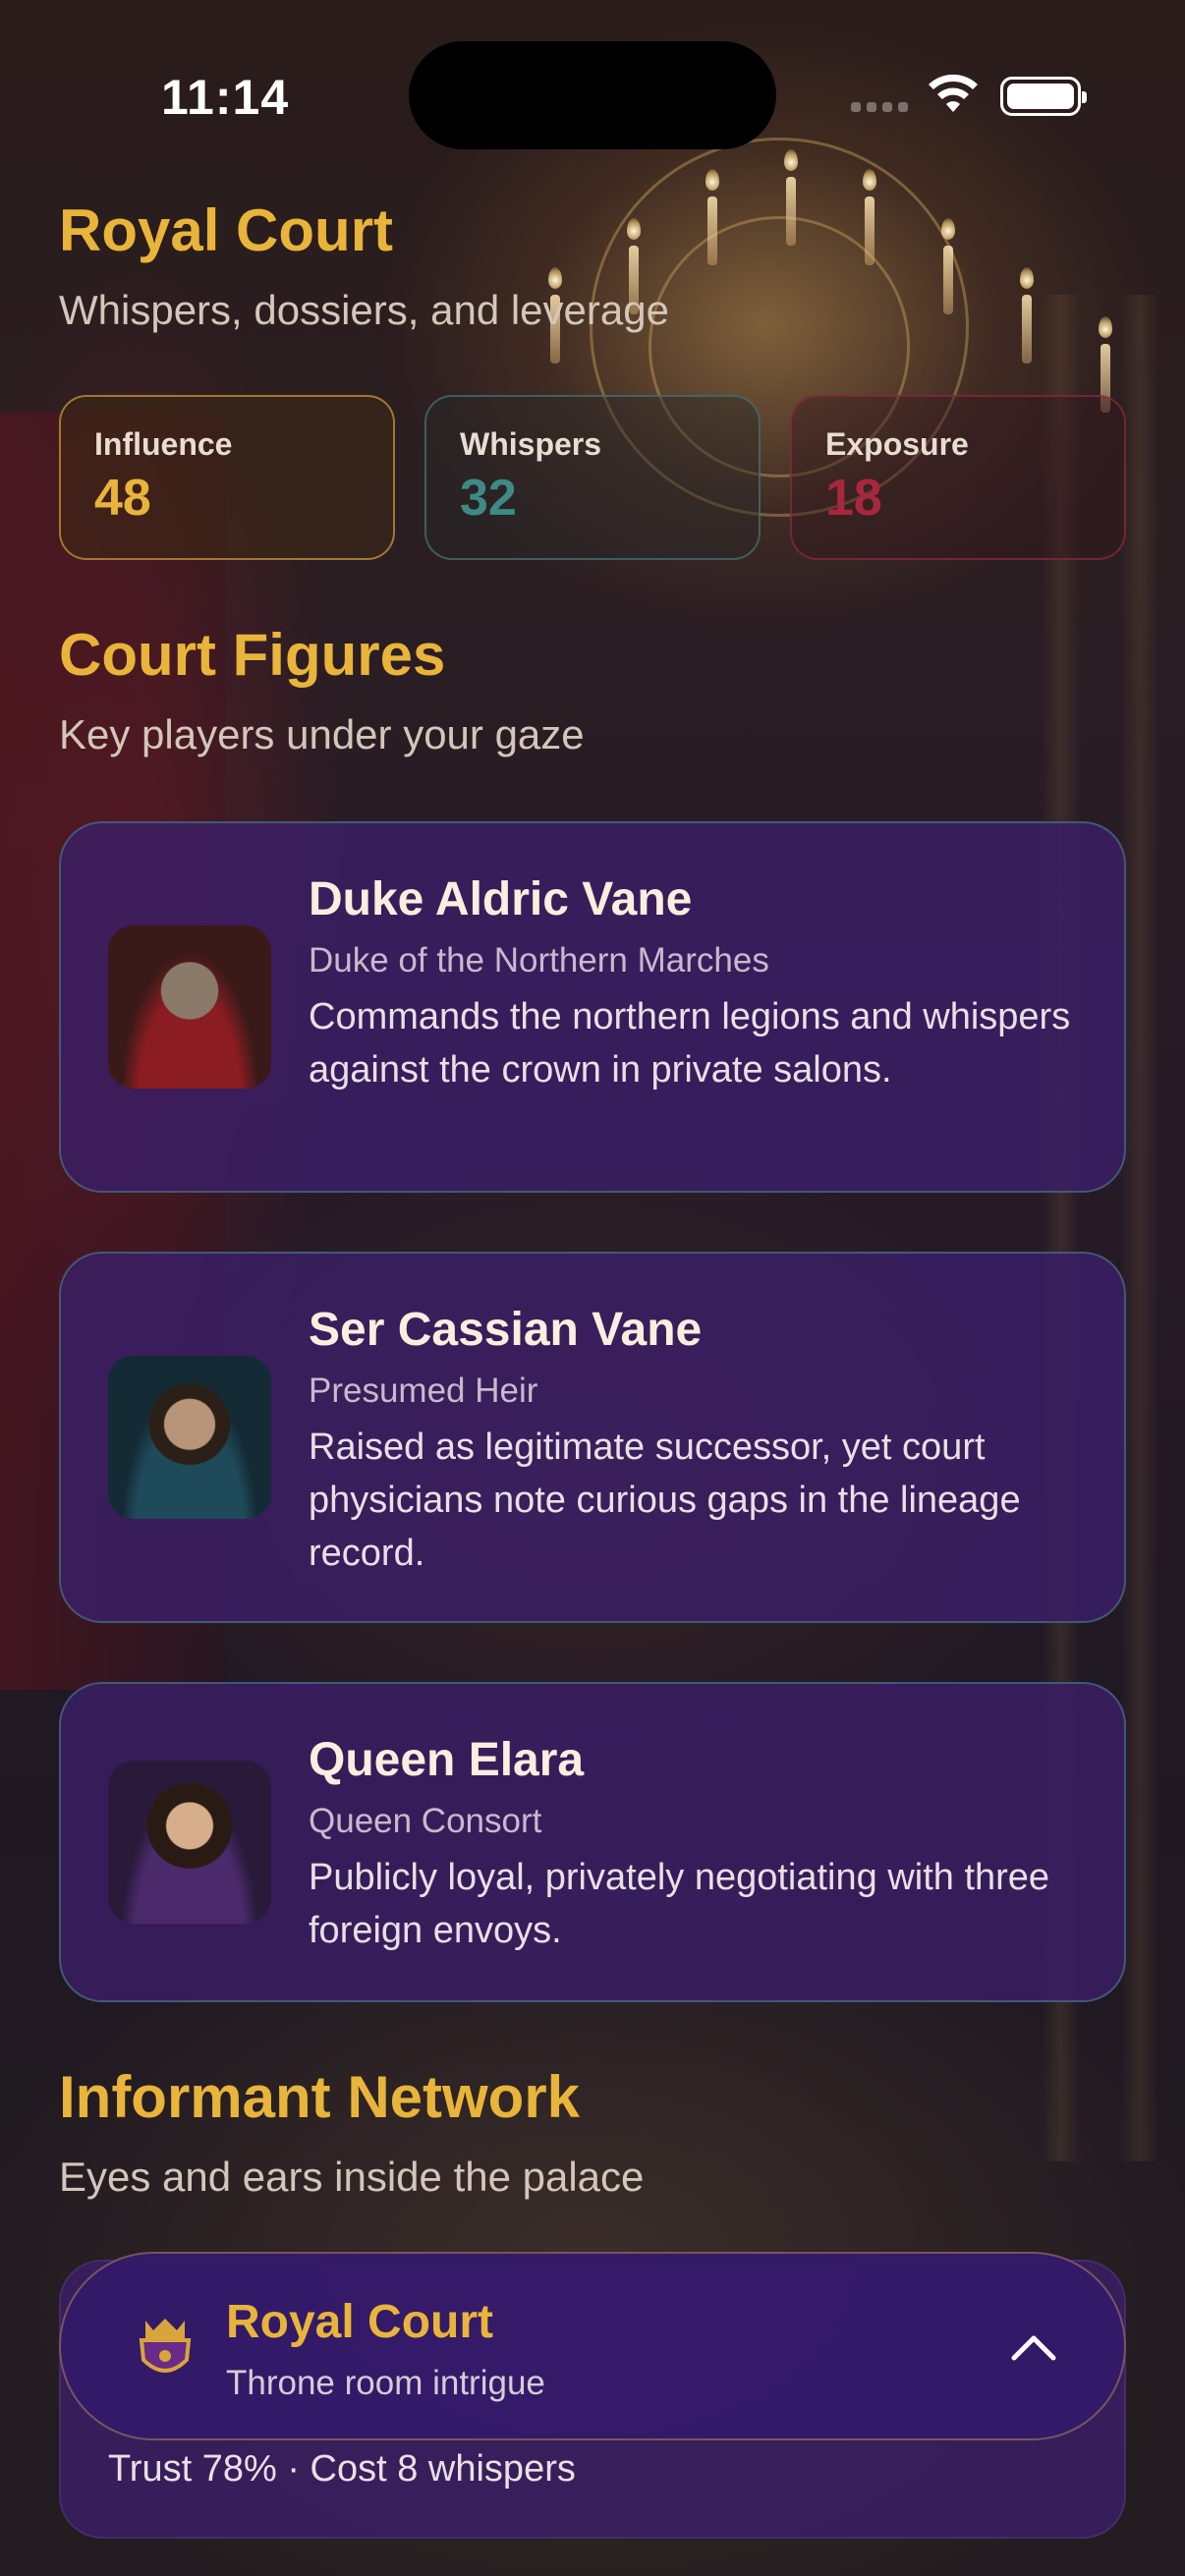 This screenshot has width=1185, height=2576. I want to click on stat-value: 48, so click(123, 498).